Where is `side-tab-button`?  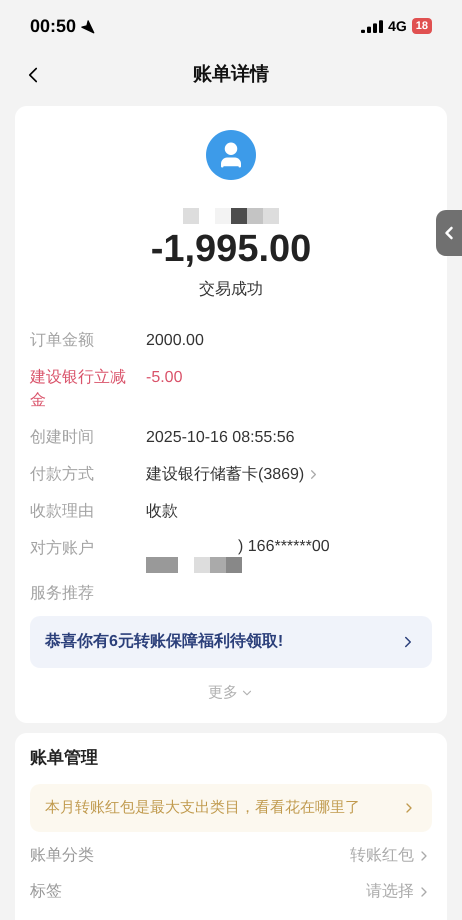
side-tab-button is located at coordinates (449, 233).